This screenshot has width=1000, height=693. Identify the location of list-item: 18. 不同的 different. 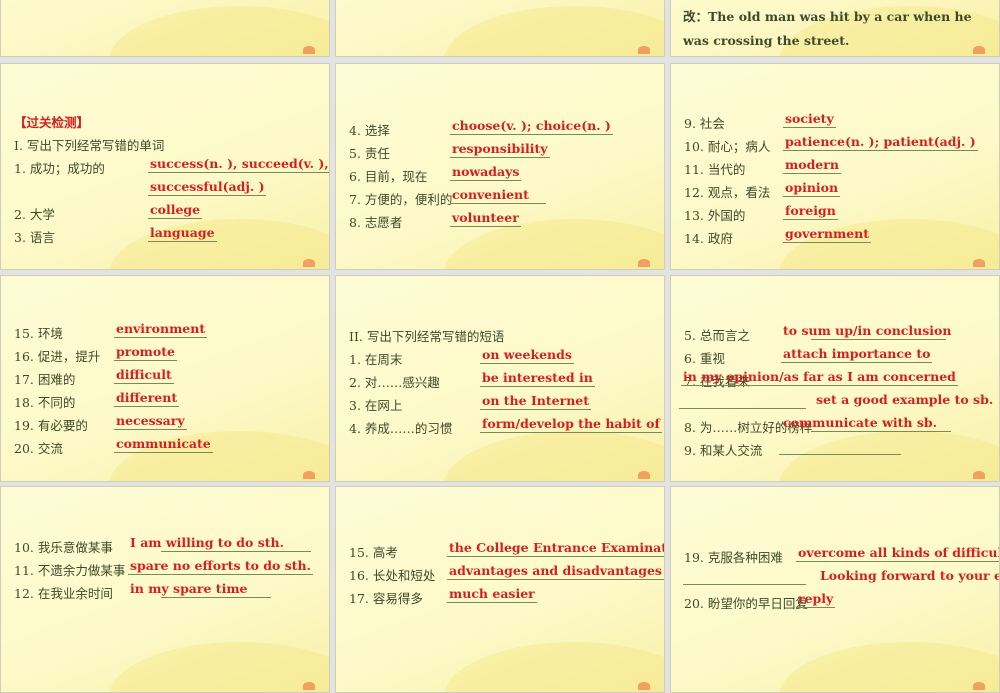
(165, 400).